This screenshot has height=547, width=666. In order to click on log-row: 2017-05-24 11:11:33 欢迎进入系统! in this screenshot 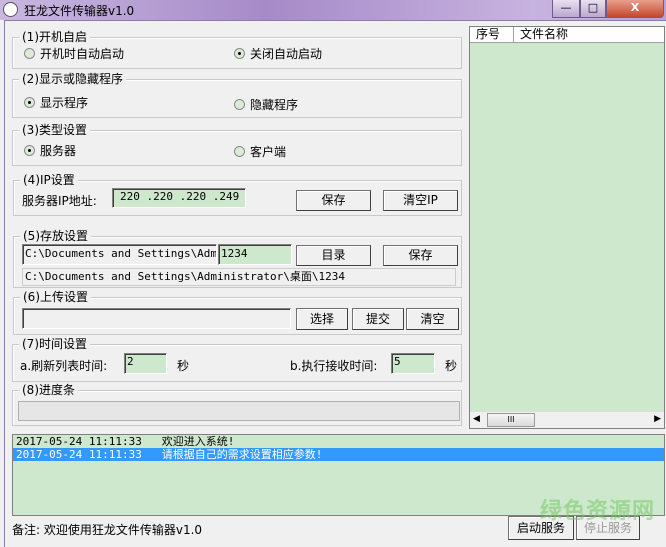, I will do `click(338, 441)`.